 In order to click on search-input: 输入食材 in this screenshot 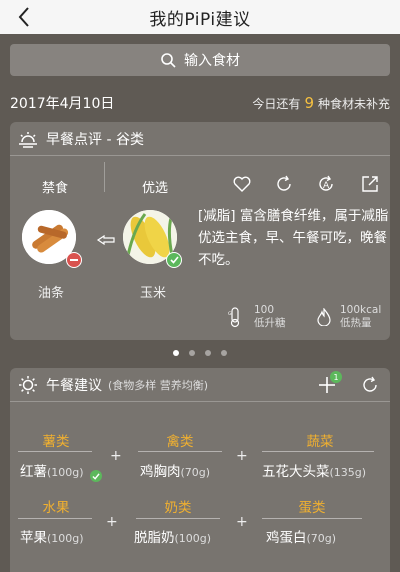, I will do `click(200, 60)`.